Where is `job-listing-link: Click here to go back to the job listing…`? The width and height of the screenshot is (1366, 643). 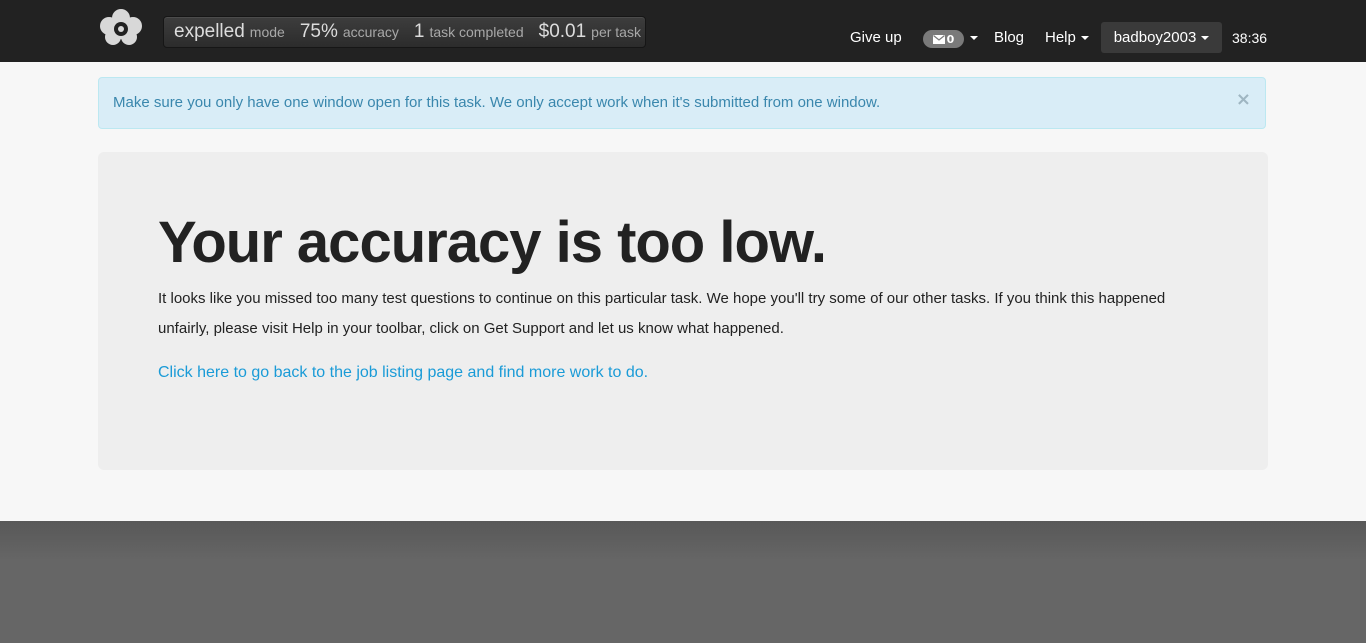 job-listing-link: Click here to go back to the job listing… is located at coordinates (403, 373).